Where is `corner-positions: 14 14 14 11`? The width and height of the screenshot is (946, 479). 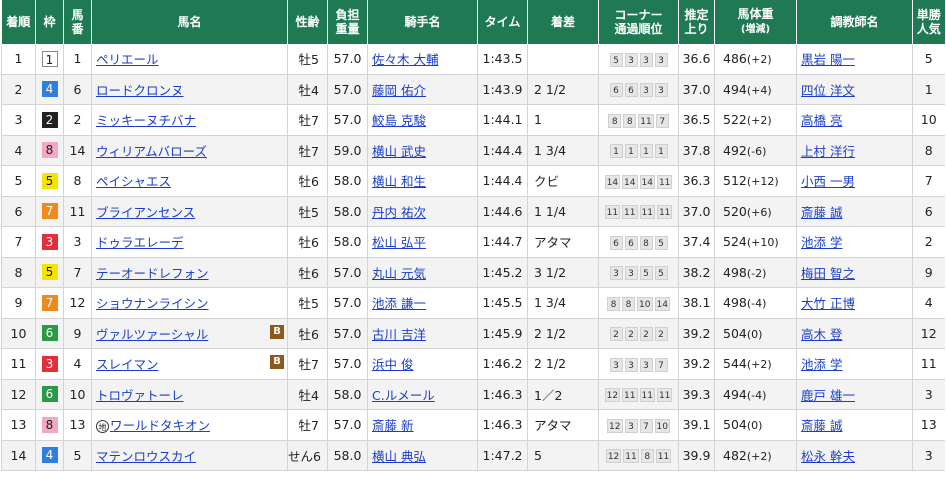
corner-positions: 14 14 14 11 is located at coordinates (638, 181).